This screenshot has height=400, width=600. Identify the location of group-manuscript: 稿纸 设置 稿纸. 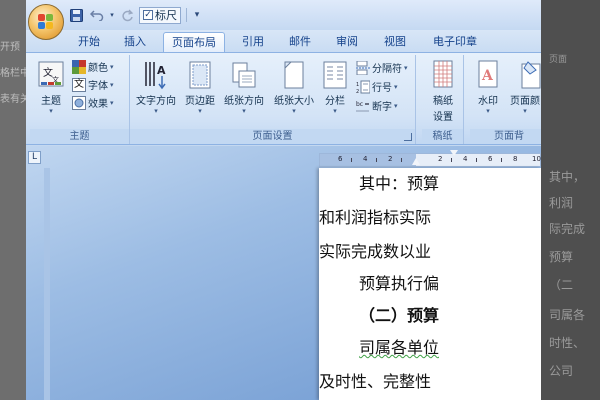
(443, 99).